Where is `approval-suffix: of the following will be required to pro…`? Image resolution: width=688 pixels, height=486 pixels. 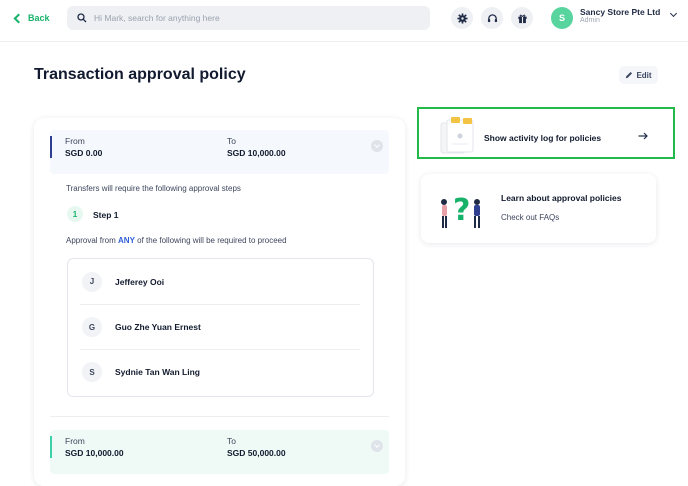
approval-suffix: of the following will be required to pro… is located at coordinates (210, 240).